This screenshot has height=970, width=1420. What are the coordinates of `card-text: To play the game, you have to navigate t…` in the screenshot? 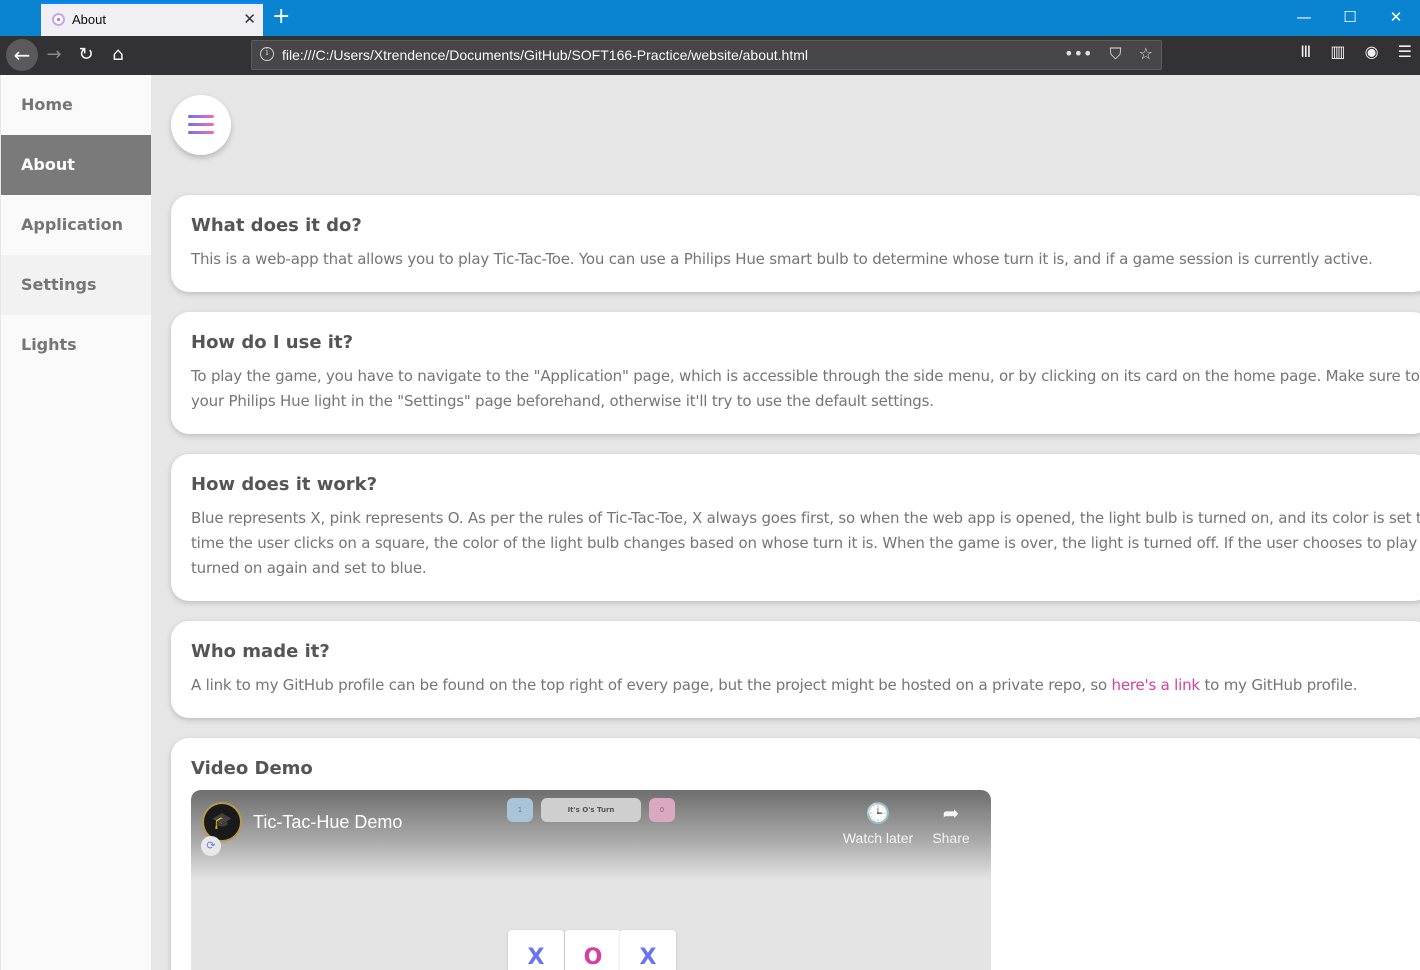 It's located at (805, 389).